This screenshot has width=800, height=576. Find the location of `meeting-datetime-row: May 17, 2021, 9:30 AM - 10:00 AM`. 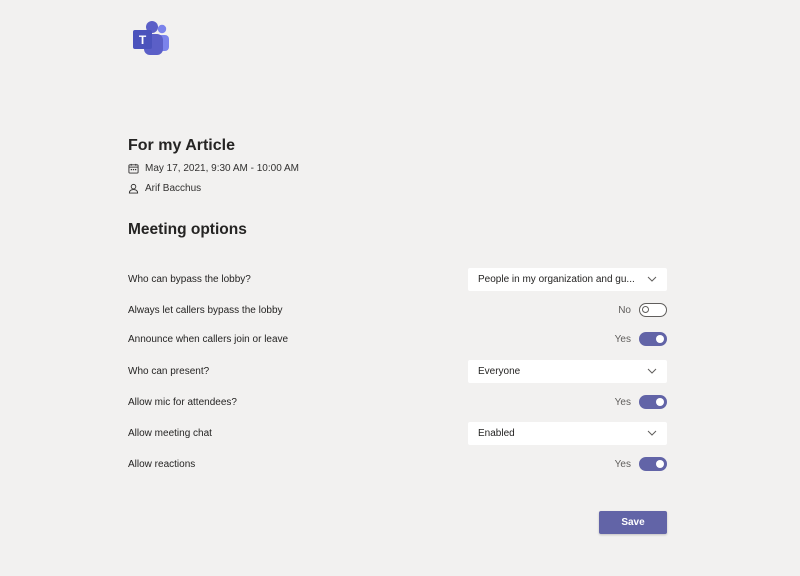

meeting-datetime-row: May 17, 2021, 9:30 AM - 10:00 AM is located at coordinates (213, 168).